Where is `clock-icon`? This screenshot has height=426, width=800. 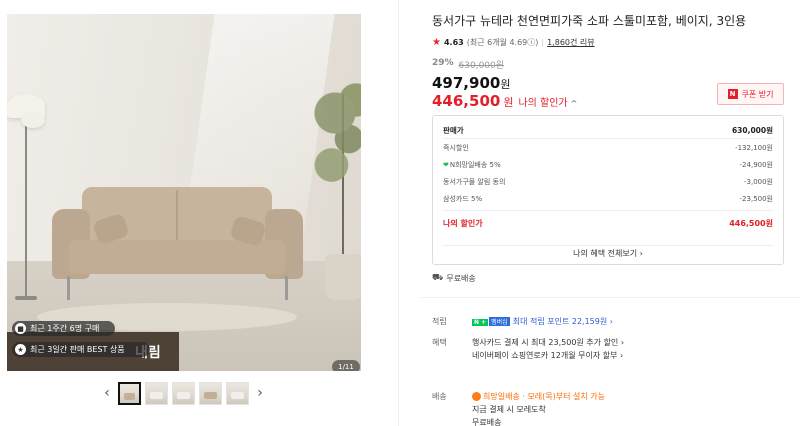
clock-icon is located at coordinates (476, 396).